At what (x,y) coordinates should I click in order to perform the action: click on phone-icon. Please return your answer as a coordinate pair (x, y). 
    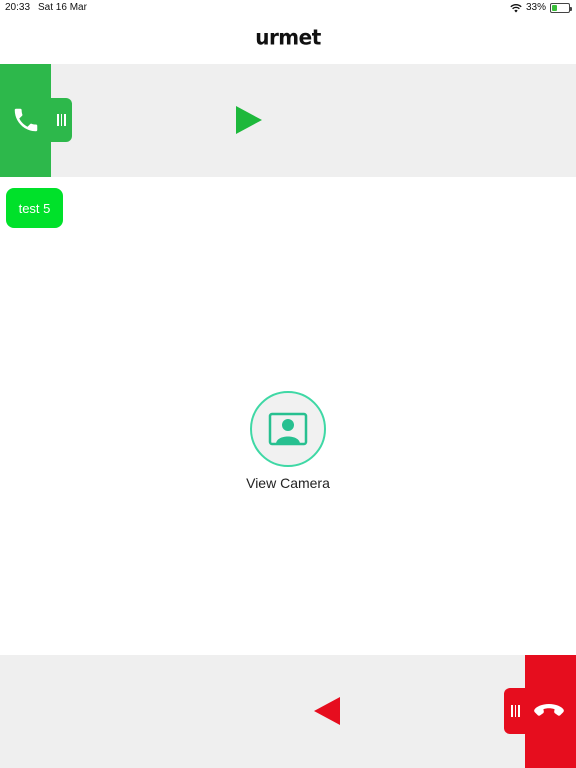
    Looking at the image, I should click on (26, 120).